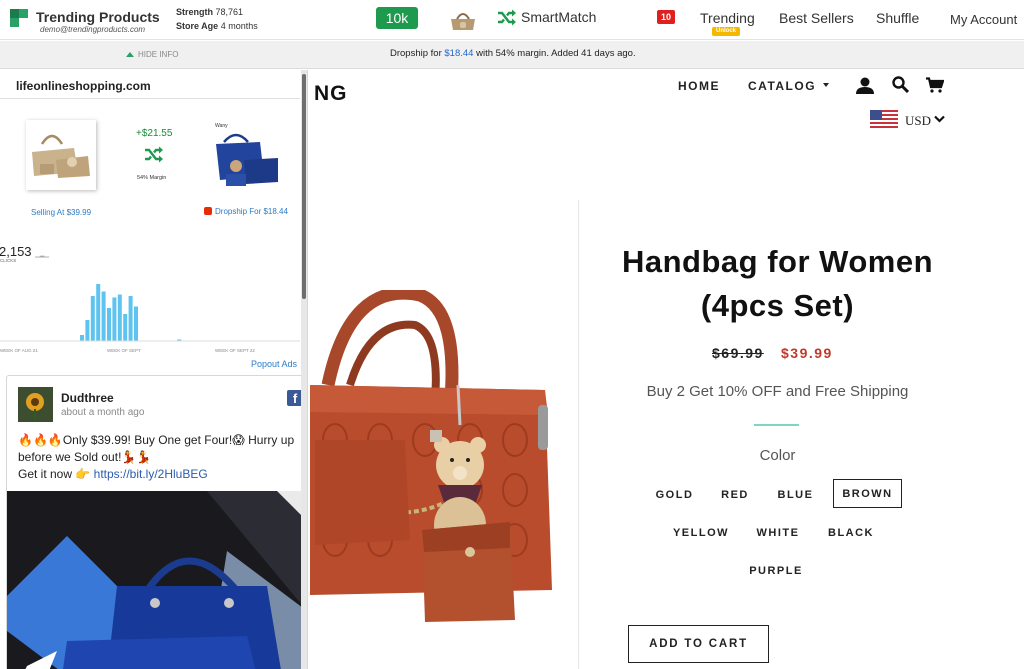 The width and height of the screenshot is (1024, 669). What do you see at coordinates (331, 94) in the screenshot?
I see `store-logo: NG` at bounding box center [331, 94].